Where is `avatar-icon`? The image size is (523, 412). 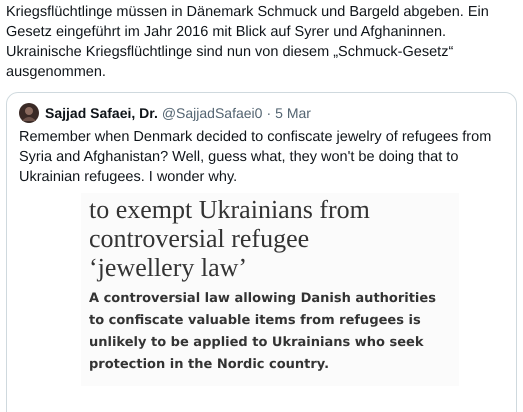 avatar-icon is located at coordinates (29, 113).